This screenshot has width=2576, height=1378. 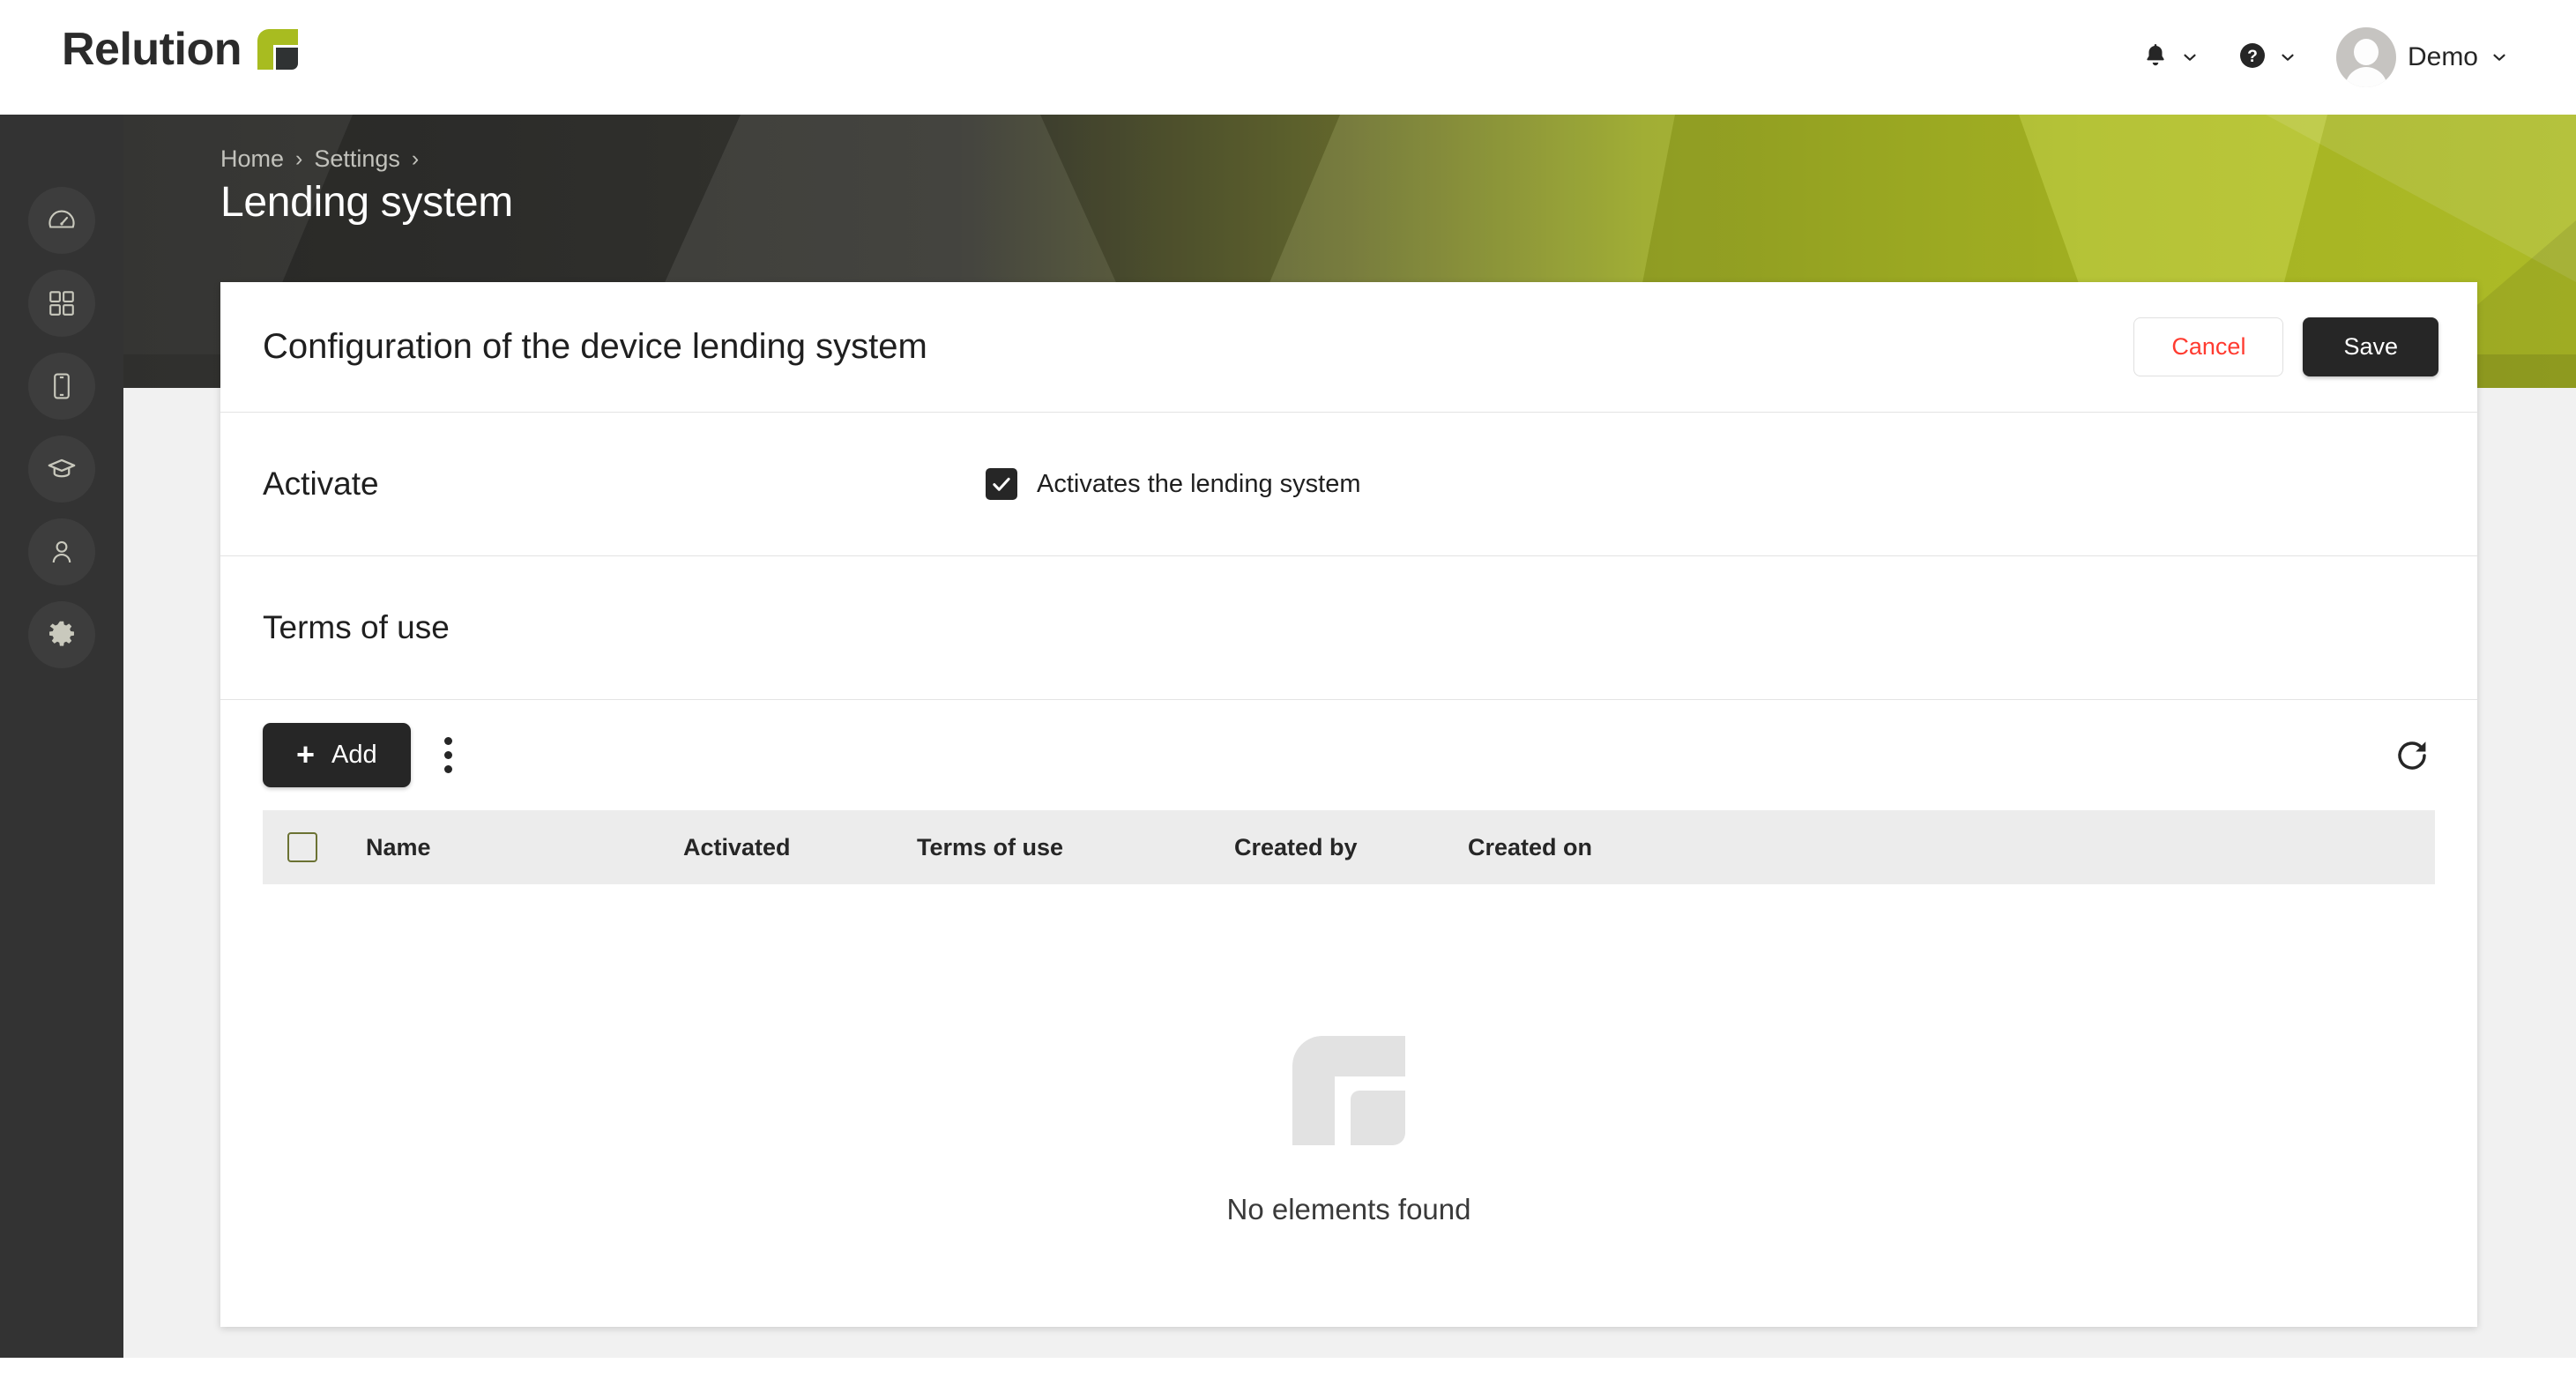 I want to click on column-header-created-by: Created by, so click(x=1351, y=848).